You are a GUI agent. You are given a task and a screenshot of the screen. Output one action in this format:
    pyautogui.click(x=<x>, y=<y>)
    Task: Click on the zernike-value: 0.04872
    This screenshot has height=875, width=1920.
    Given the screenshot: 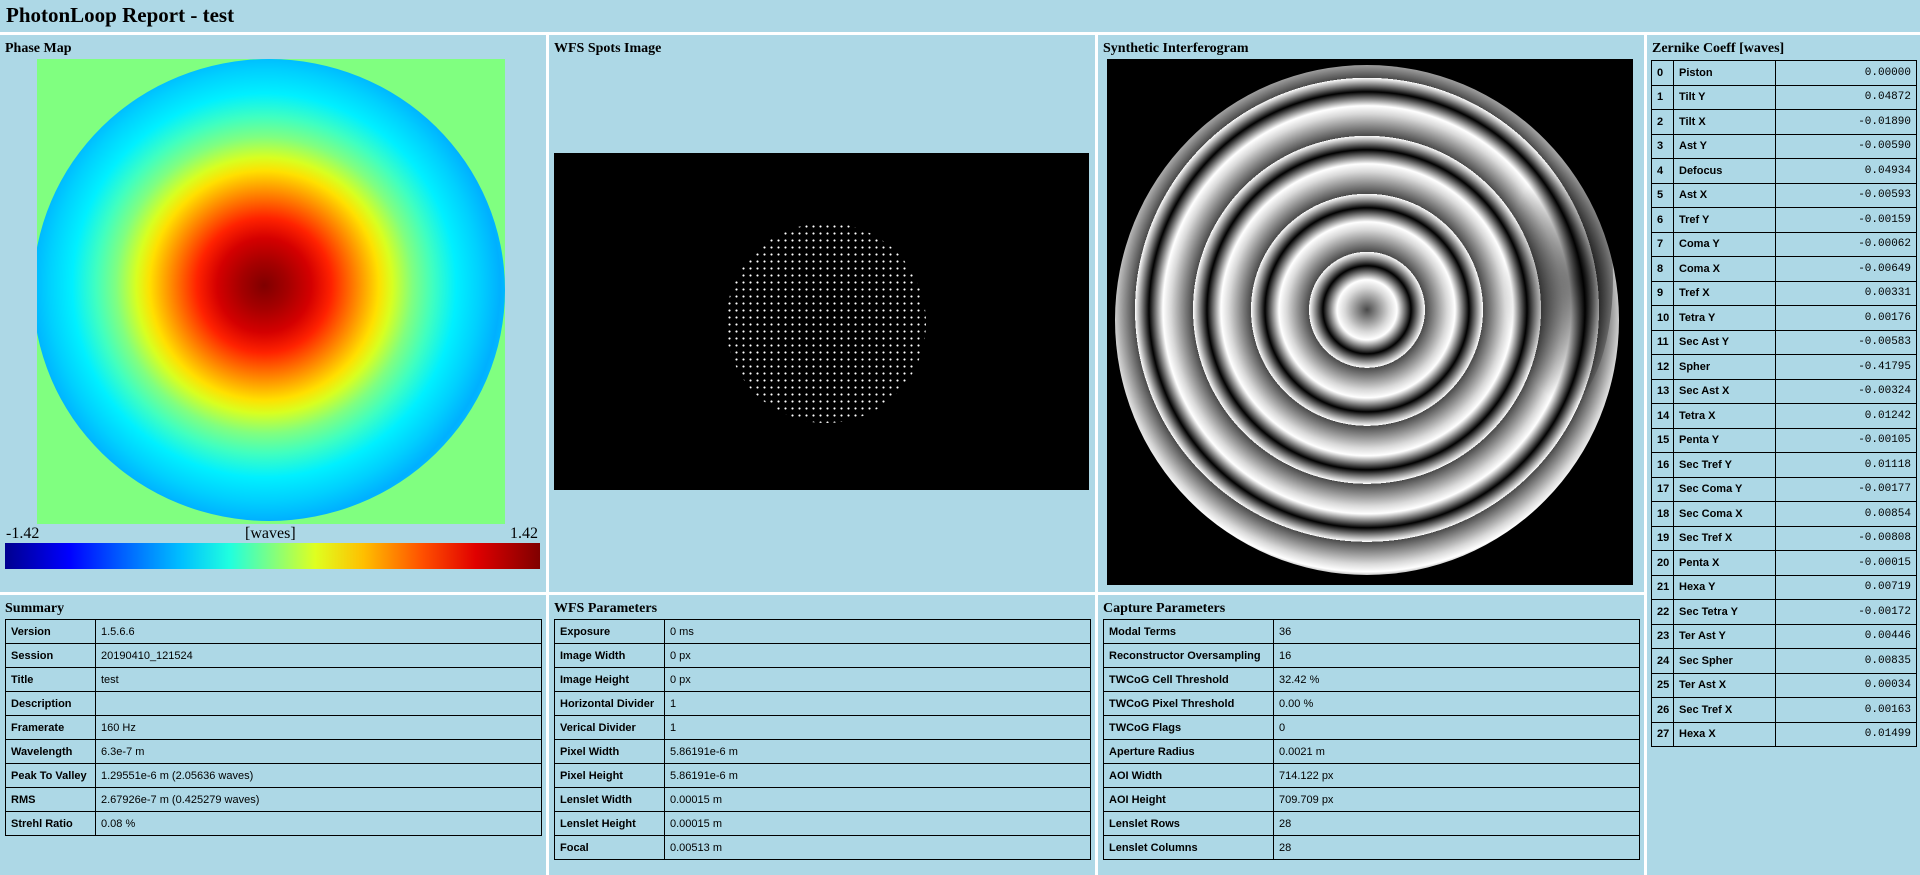 What is the action you would take?
    pyautogui.click(x=1846, y=97)
    